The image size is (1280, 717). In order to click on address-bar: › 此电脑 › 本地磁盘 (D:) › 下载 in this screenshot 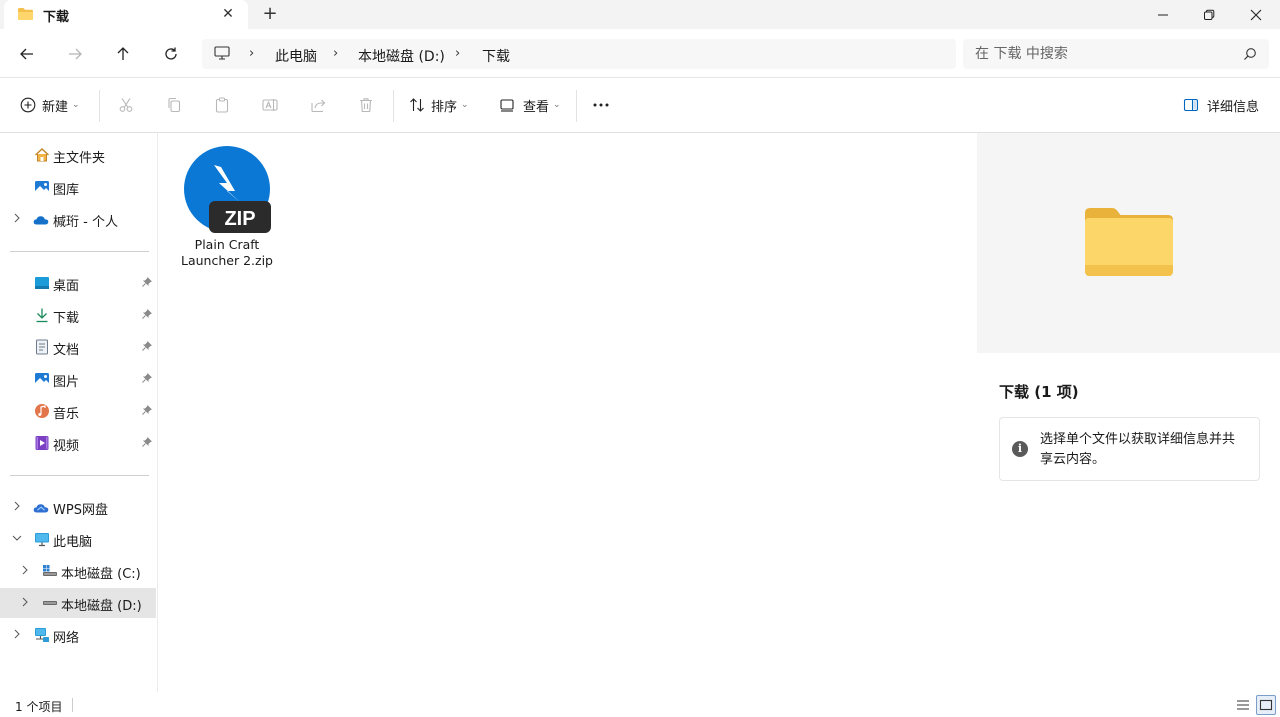, I will do `click(579, 54)`.